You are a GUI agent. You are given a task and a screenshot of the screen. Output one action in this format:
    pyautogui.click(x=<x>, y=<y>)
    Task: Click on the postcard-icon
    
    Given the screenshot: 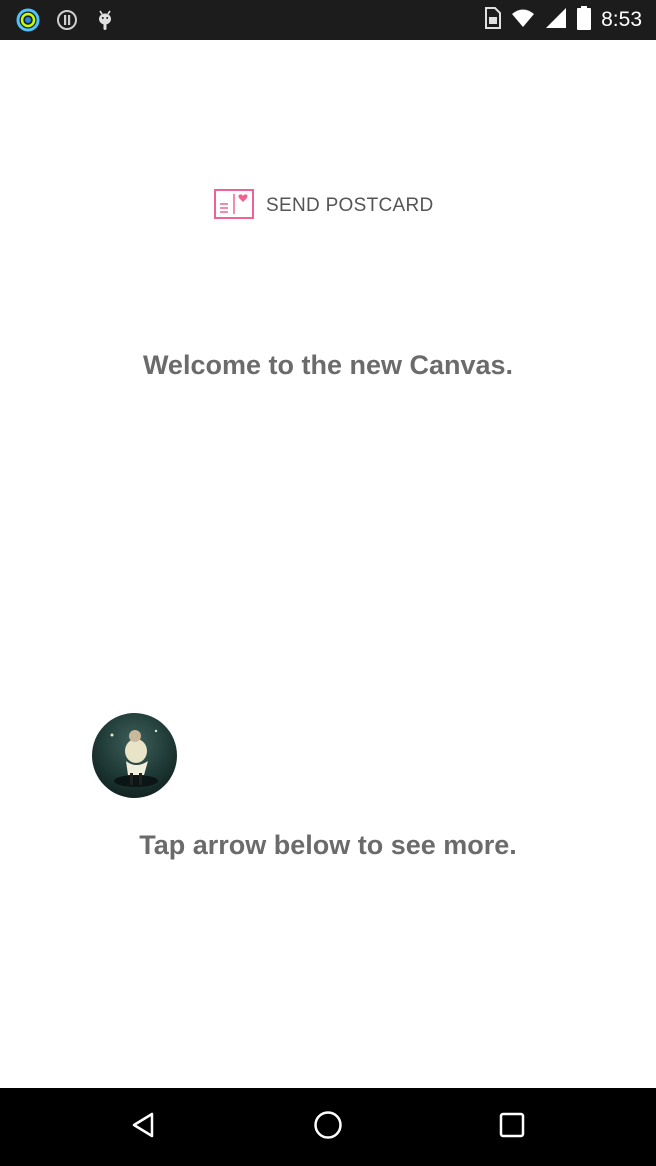 What is the action you would take?
    pyautogui.click(x=234, y=206)
    